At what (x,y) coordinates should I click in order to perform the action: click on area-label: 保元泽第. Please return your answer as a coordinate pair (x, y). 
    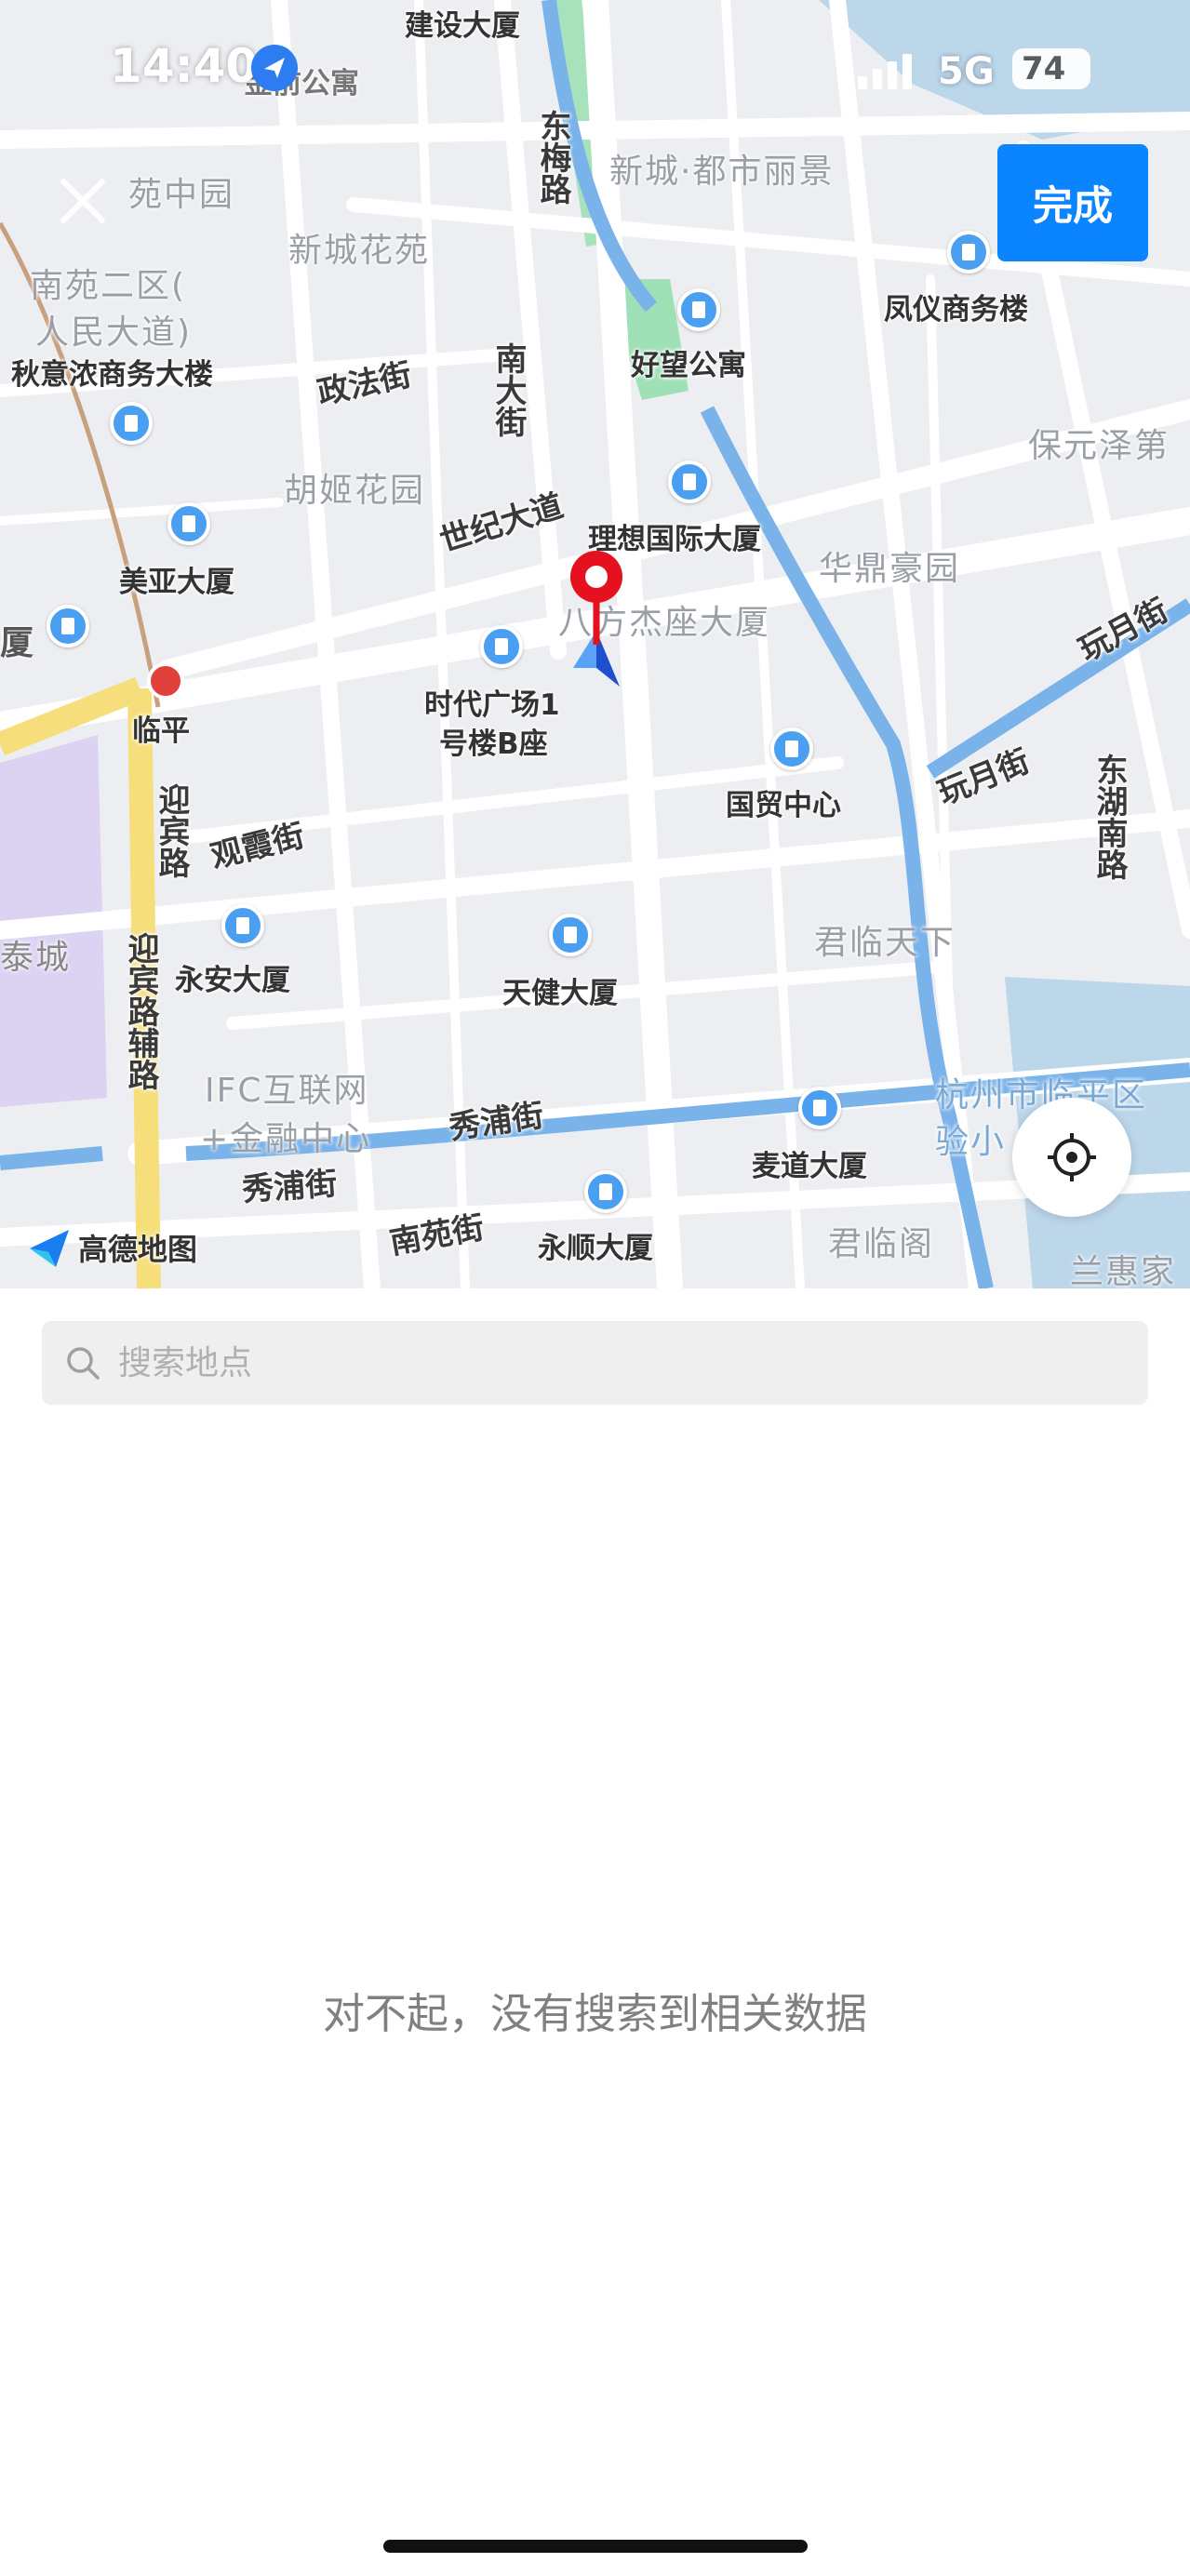
    Looking at the image, I should click on (1099, 446).